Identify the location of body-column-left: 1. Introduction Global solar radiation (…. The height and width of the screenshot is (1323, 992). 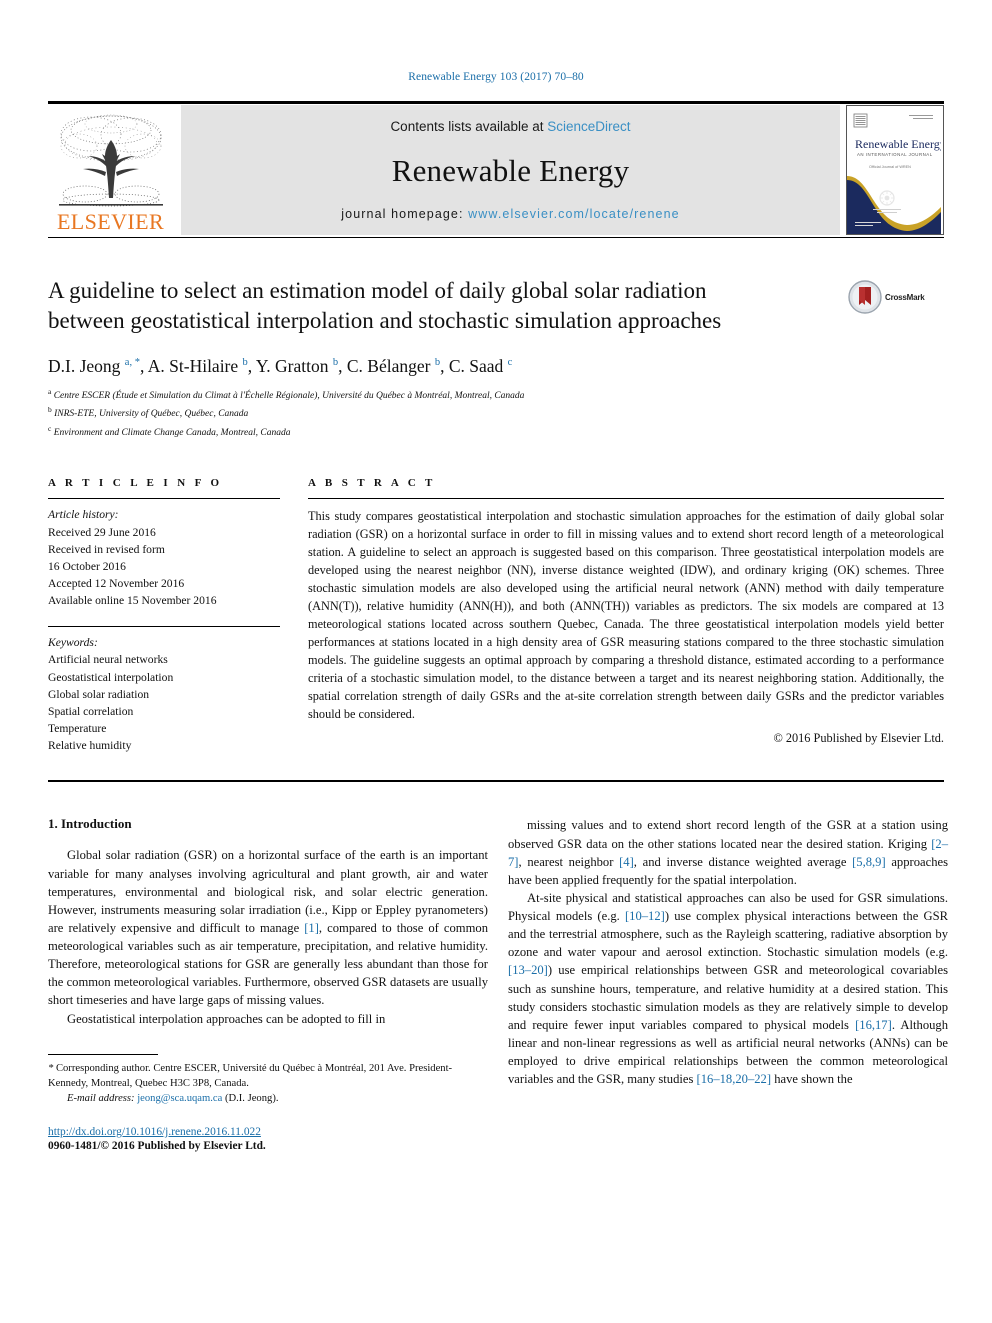
(268, 984).